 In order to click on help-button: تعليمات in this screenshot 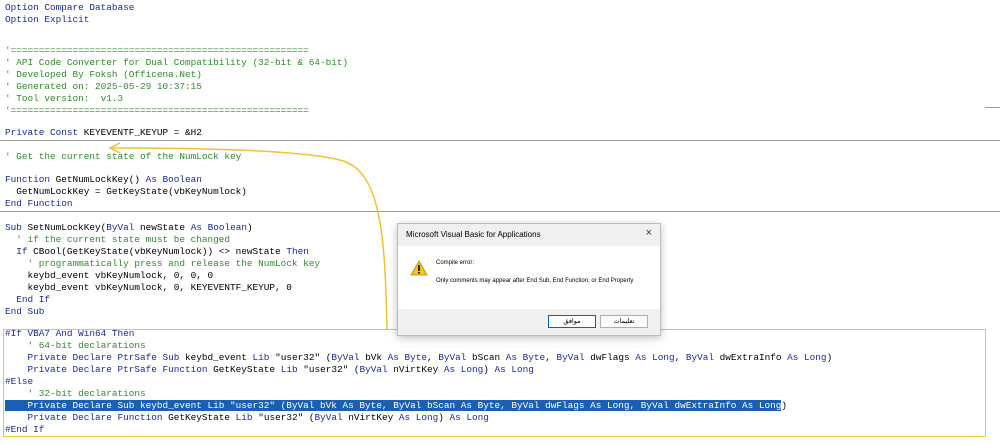, I will do `click(624, 321)`.